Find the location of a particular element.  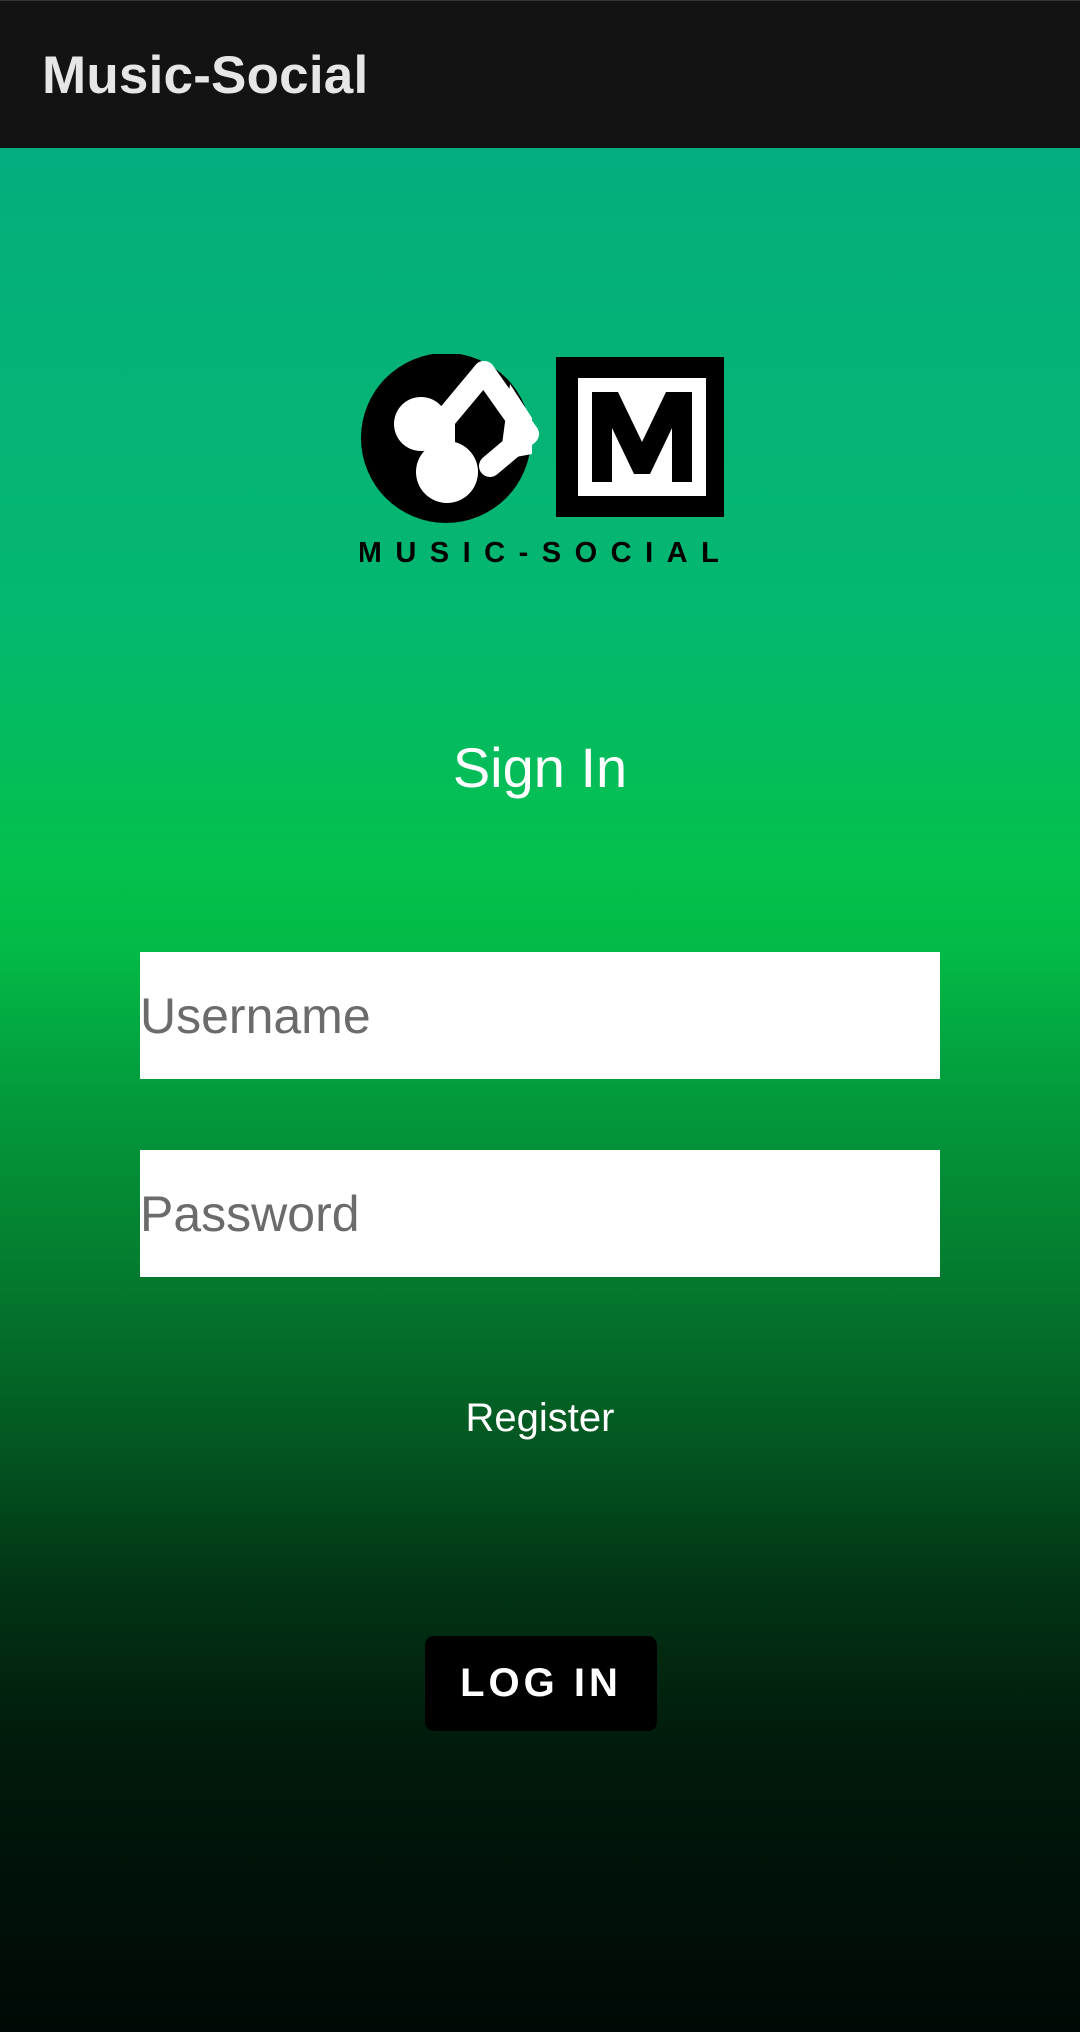

music-social-logo: MUSIC-SOCIAL is located at coordinates (543, 460).